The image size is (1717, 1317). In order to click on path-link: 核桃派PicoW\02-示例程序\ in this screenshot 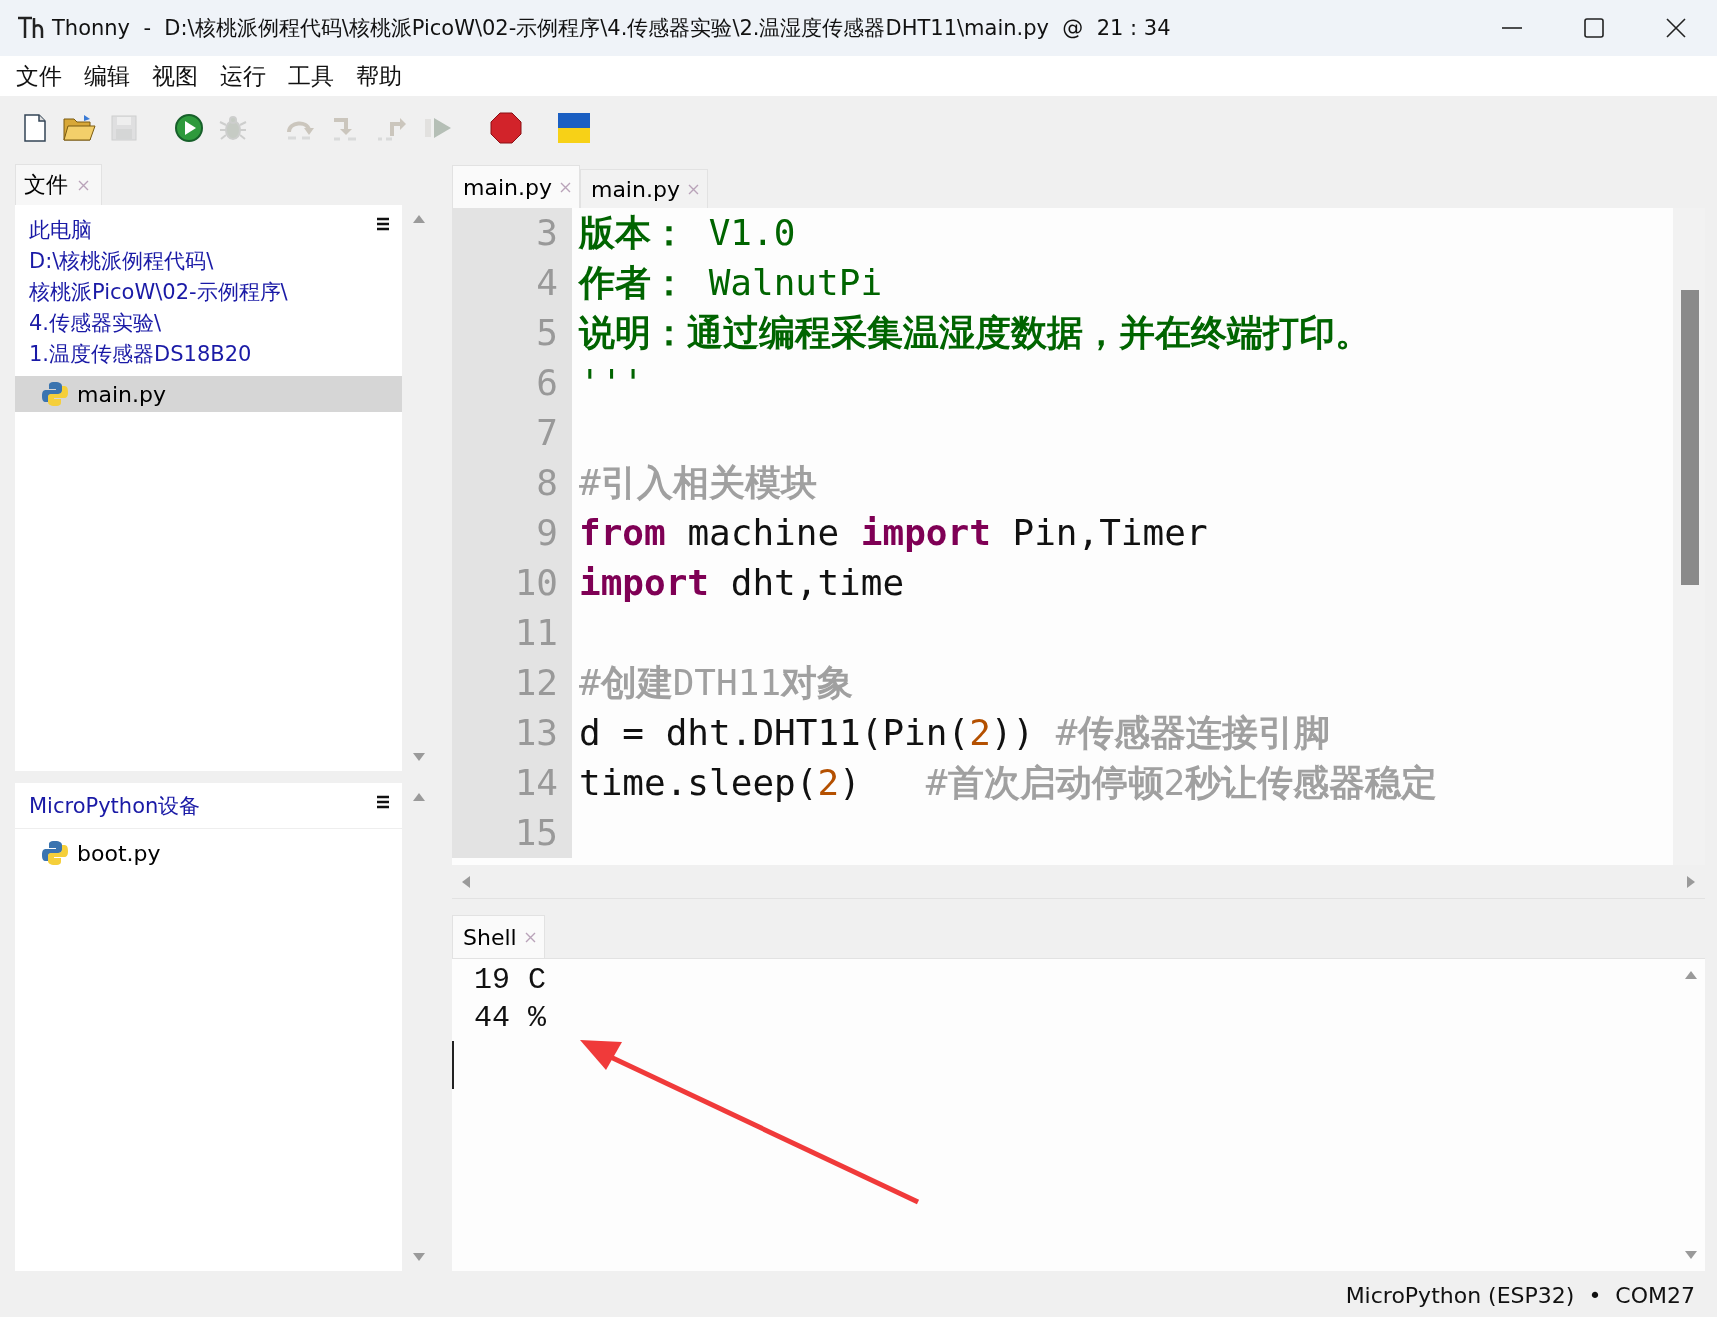, I will do `click(151, 292)`.